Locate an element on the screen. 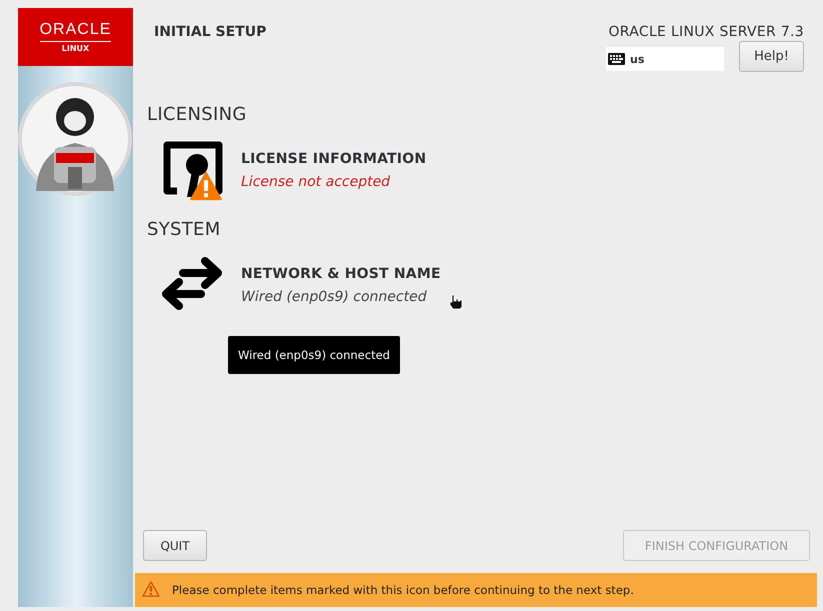 This screenshot has width=823, height=611. logo-product: LINUX is located at coordinates (76, 48).